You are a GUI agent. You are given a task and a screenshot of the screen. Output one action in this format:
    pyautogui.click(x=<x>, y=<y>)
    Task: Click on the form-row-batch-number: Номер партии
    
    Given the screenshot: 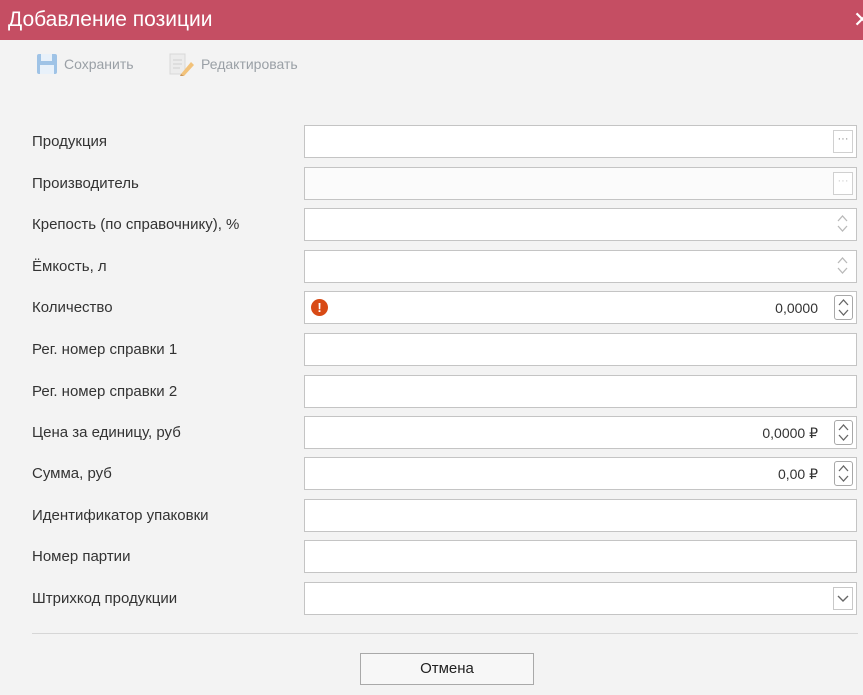 What is the action you would take?
    pyautogui.click(x=431, y=557)
    